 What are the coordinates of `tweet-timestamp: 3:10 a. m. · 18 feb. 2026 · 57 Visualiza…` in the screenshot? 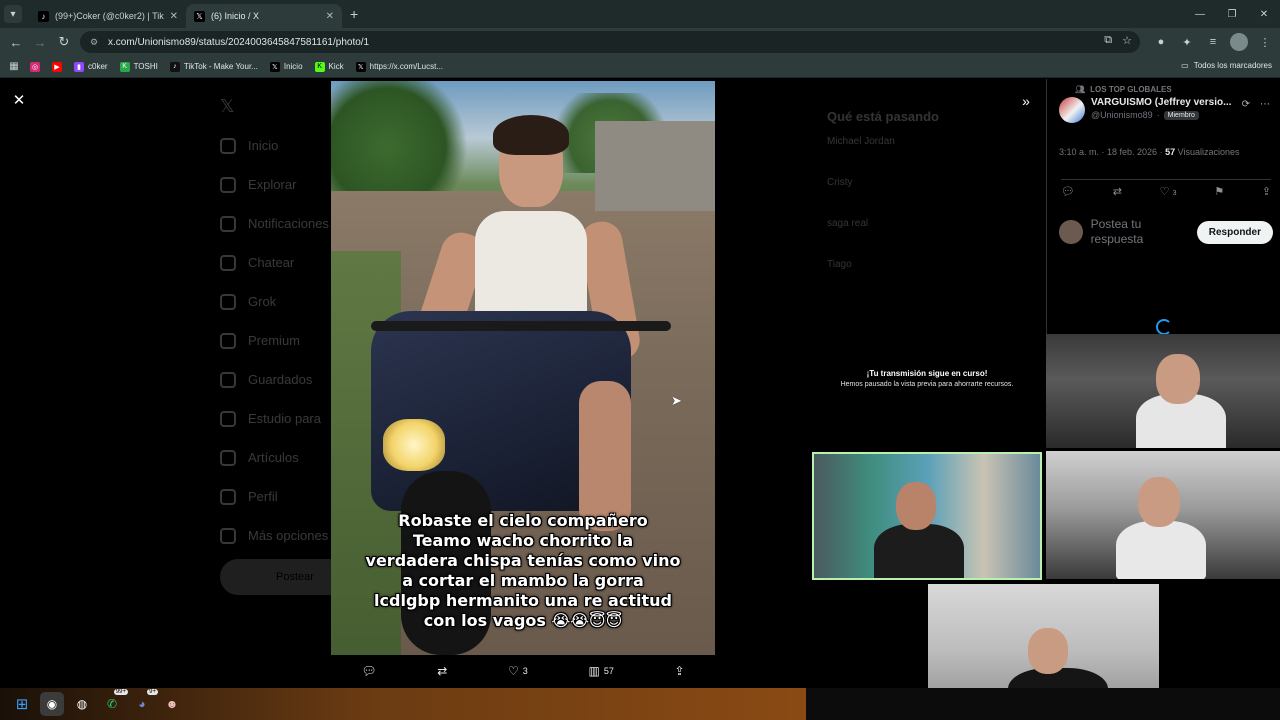 It's located at (1149, 152).